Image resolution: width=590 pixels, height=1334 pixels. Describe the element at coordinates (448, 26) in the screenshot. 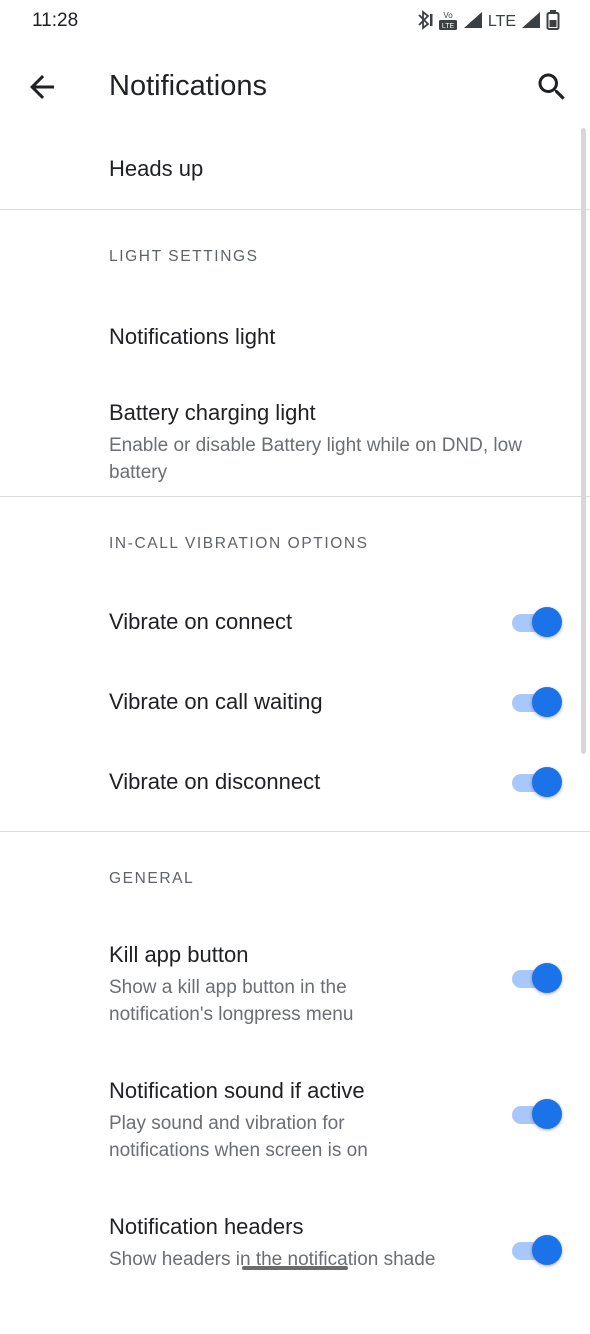

I see `svg-text: LTE` at that location.